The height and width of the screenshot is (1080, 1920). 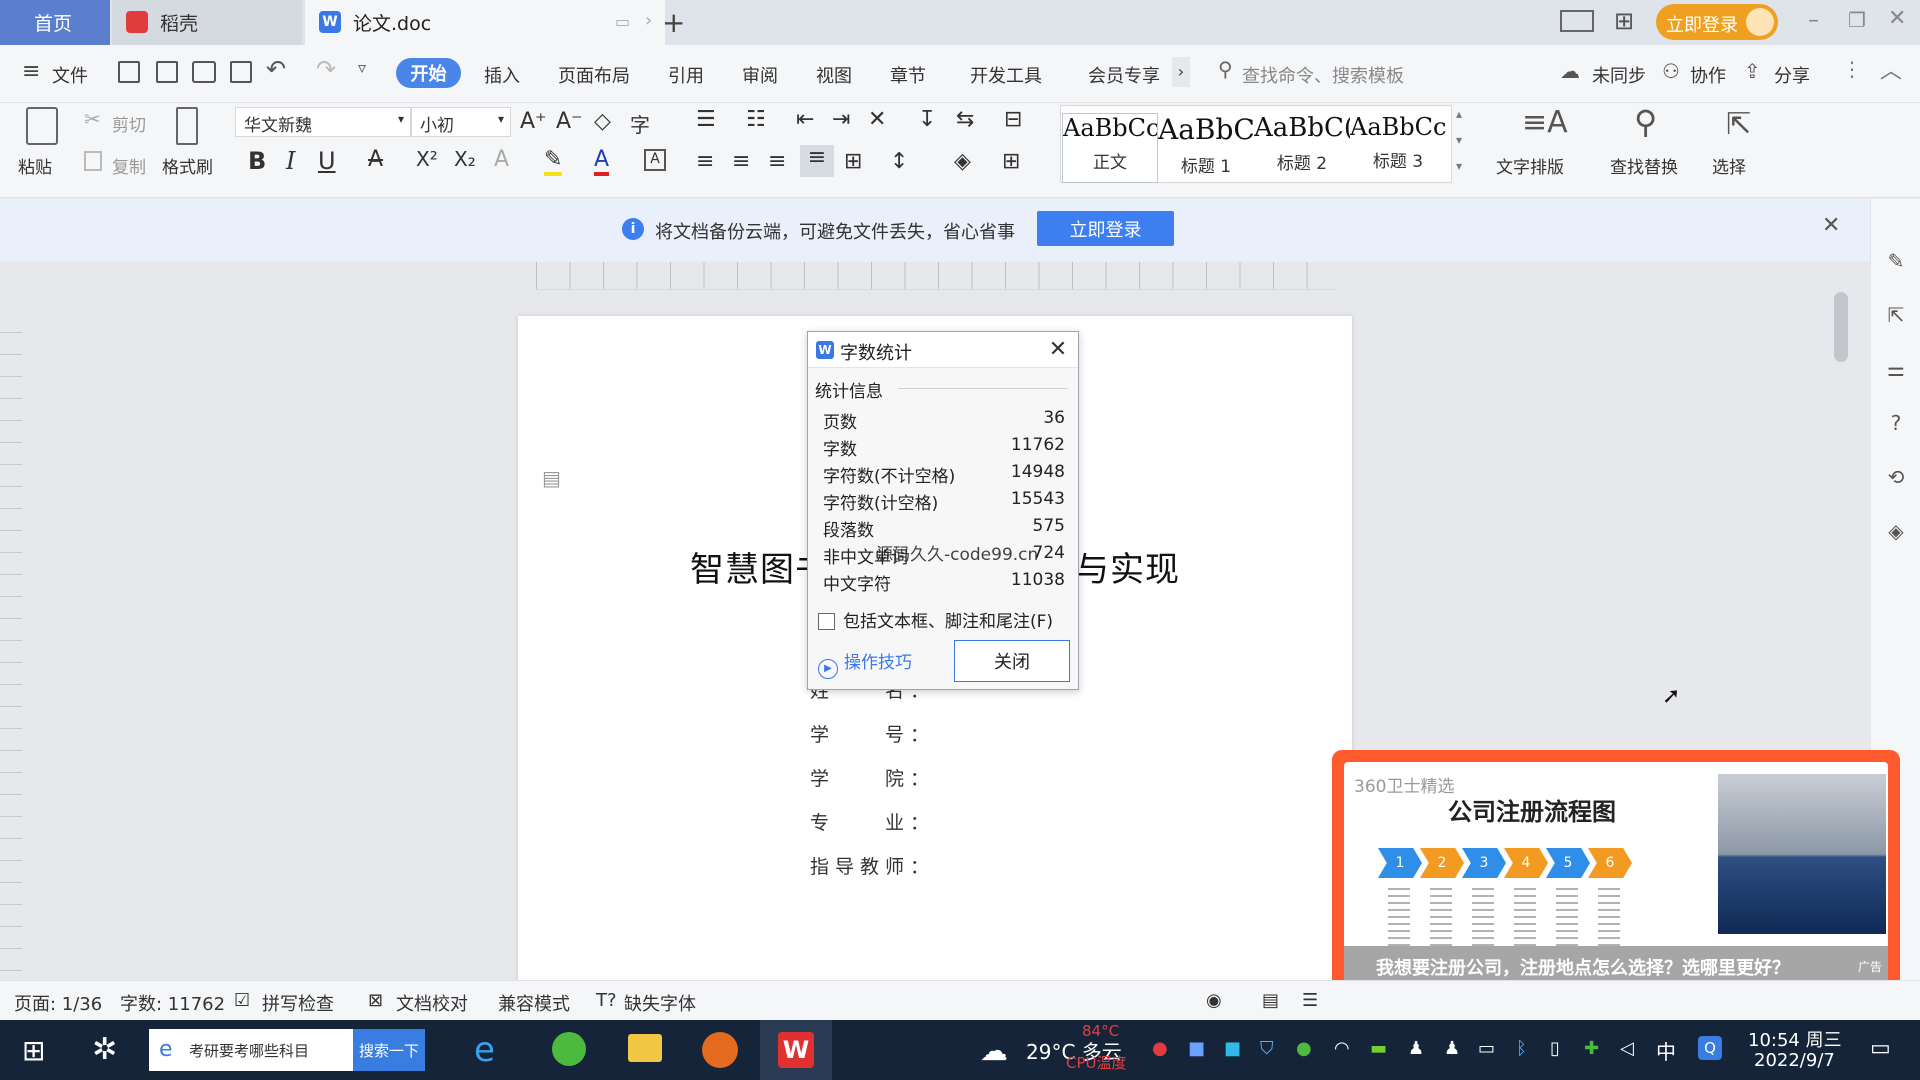 I want to click on outline-view-icon: ☰, so click(x=1310, y=1000).